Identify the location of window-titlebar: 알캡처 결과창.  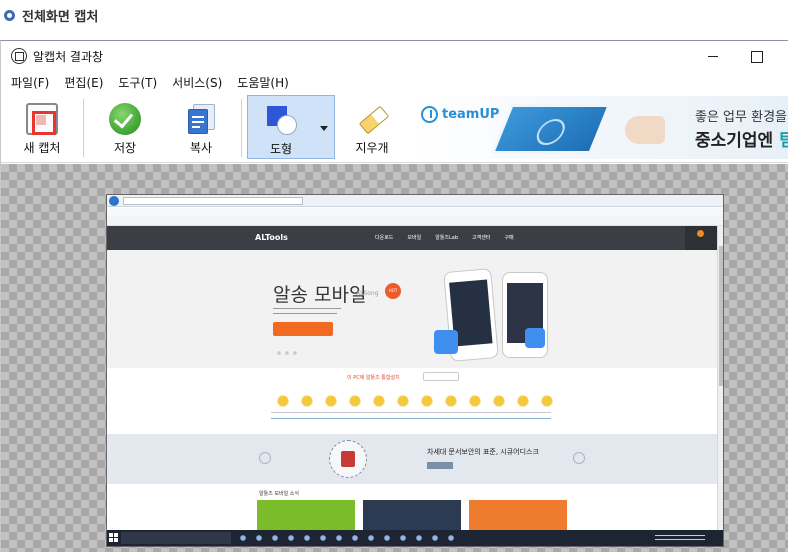
(394, 56).